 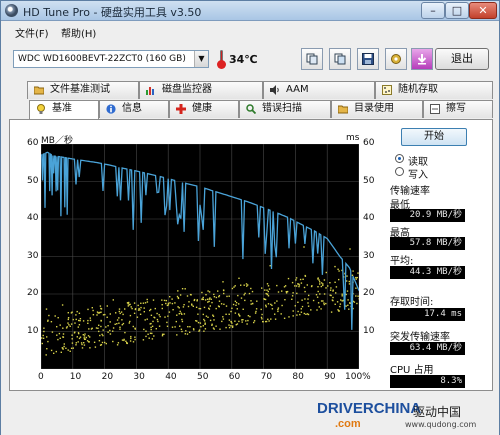 I want to click on tab-file-benchmark: 文件基准测试, so click(x=83, y=90).